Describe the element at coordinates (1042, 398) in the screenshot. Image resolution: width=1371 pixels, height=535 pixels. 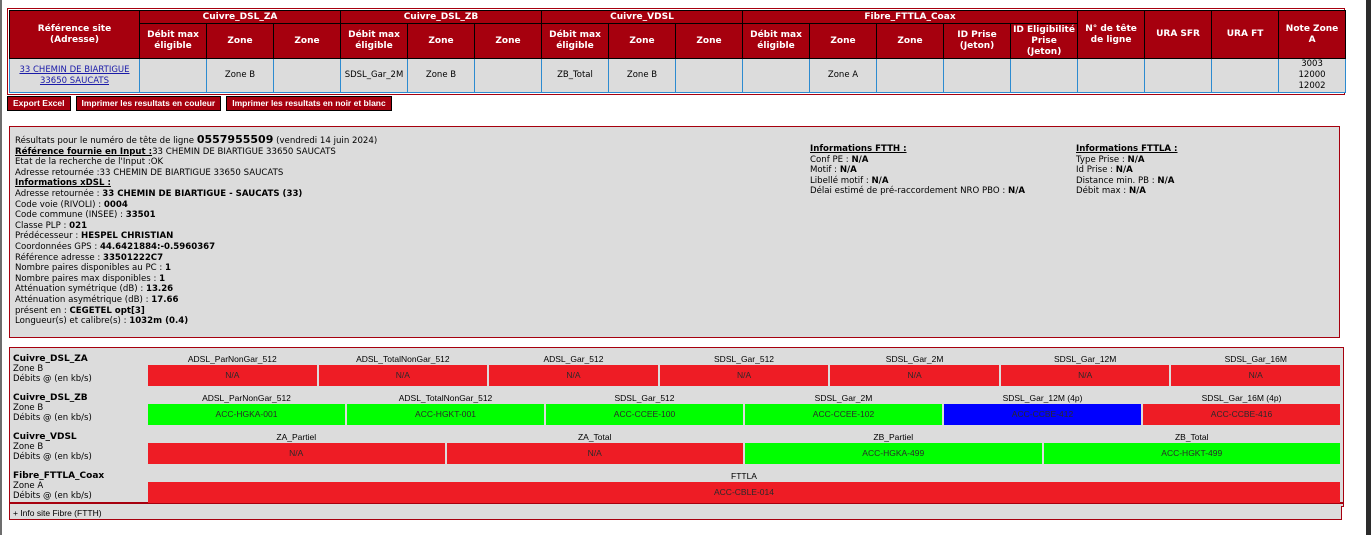
I see `offer-title: SDSL_Gar_12M (4p)` at that location.